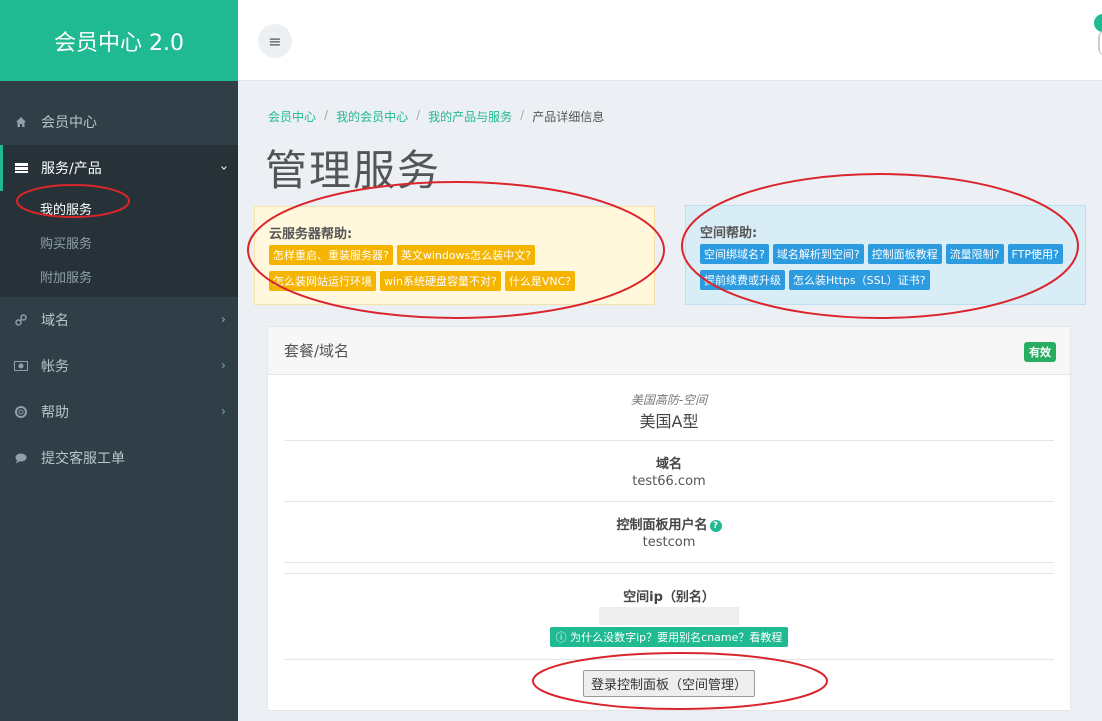  I want to click on login-control-panel-button: 登录控制面板（空间管理）, so click(668, 683).